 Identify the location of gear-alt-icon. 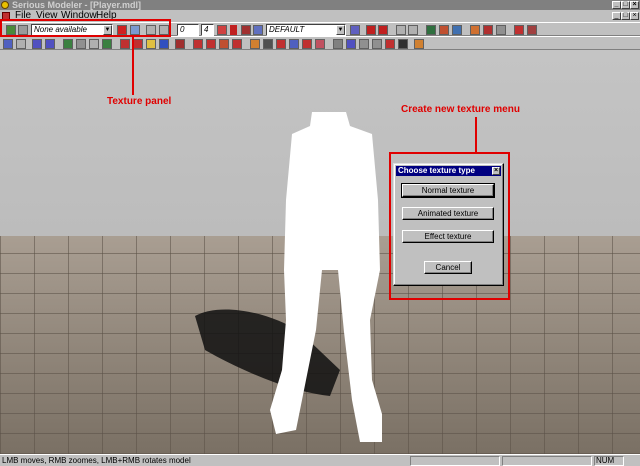
(377, 44).